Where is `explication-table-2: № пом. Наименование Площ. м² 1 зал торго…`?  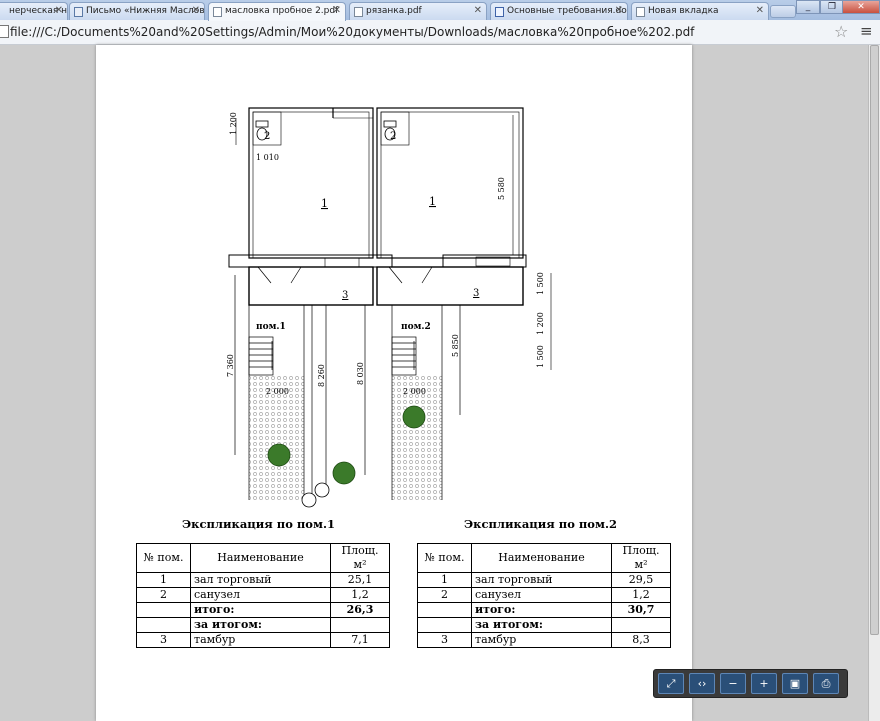
explication-table-2: № пом. Наименование Площ. м² 1 зал торго… is located at coordinates (544, 595).